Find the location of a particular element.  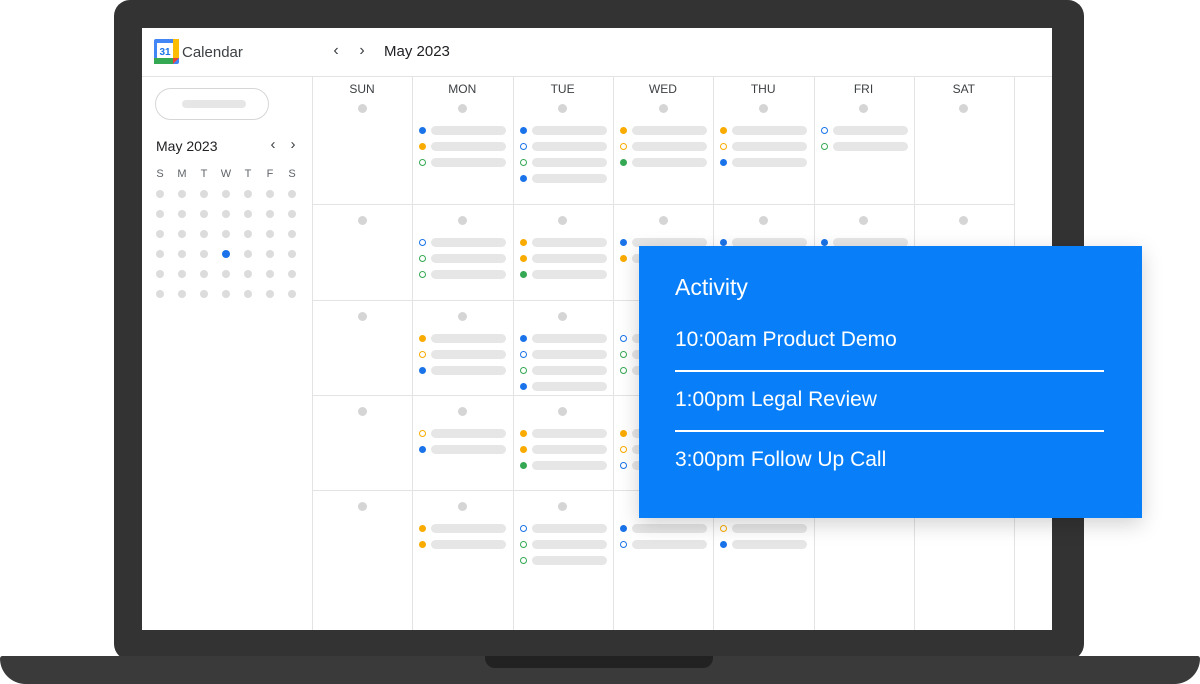

activity-item: 10:00am Product Demo is located at coordinates (786, 340).